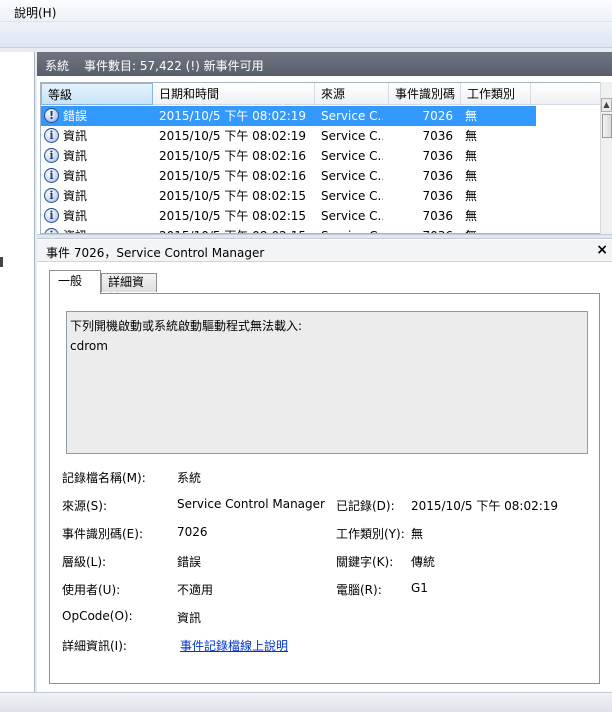 The height and width of the screenshot is (712, 612). Describe the element at coordinates (324, 236) in the screenshot. I see `pane-splitter` at that location.